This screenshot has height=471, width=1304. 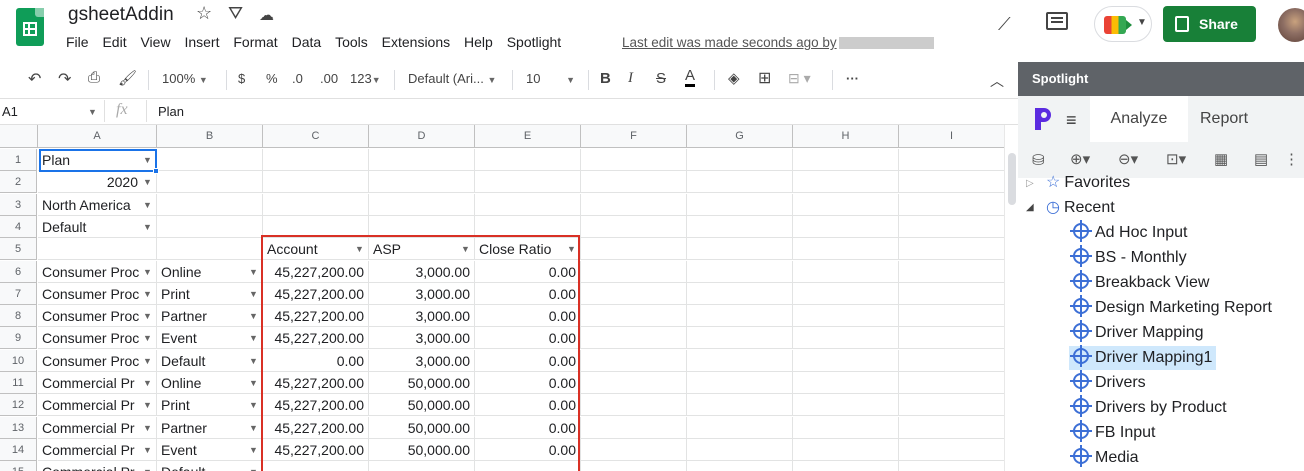 I want to click on column-header-d: D, so click(x=422, y=136).